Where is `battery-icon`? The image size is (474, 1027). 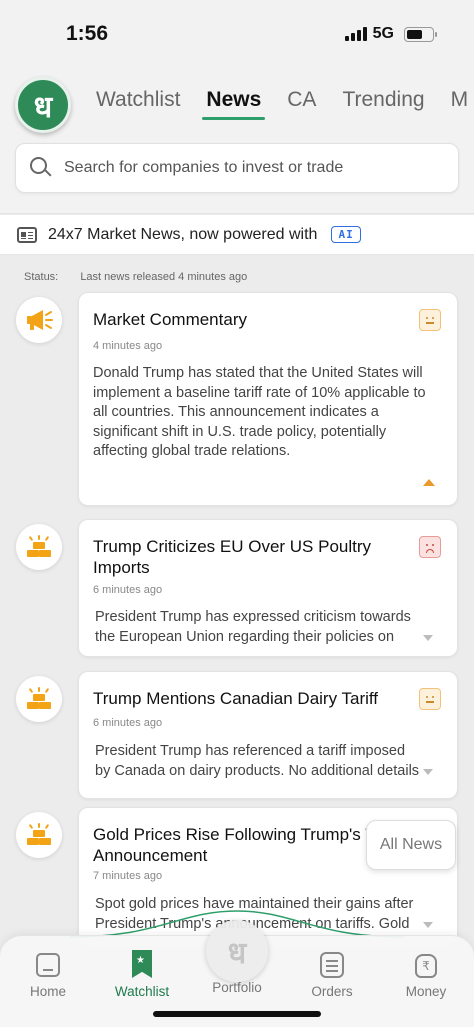
battery-icon is located at coordinates (420, 34).